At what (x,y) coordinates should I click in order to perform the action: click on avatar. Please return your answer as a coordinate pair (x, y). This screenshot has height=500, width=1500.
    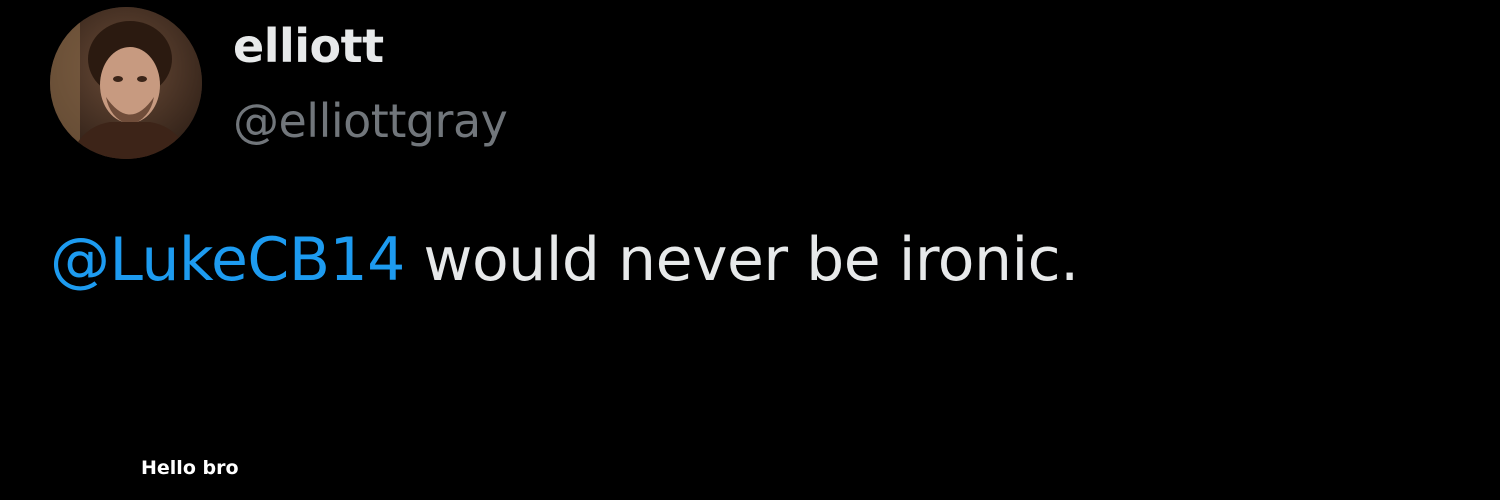
    Looking at the image, I should click on (126, 83).